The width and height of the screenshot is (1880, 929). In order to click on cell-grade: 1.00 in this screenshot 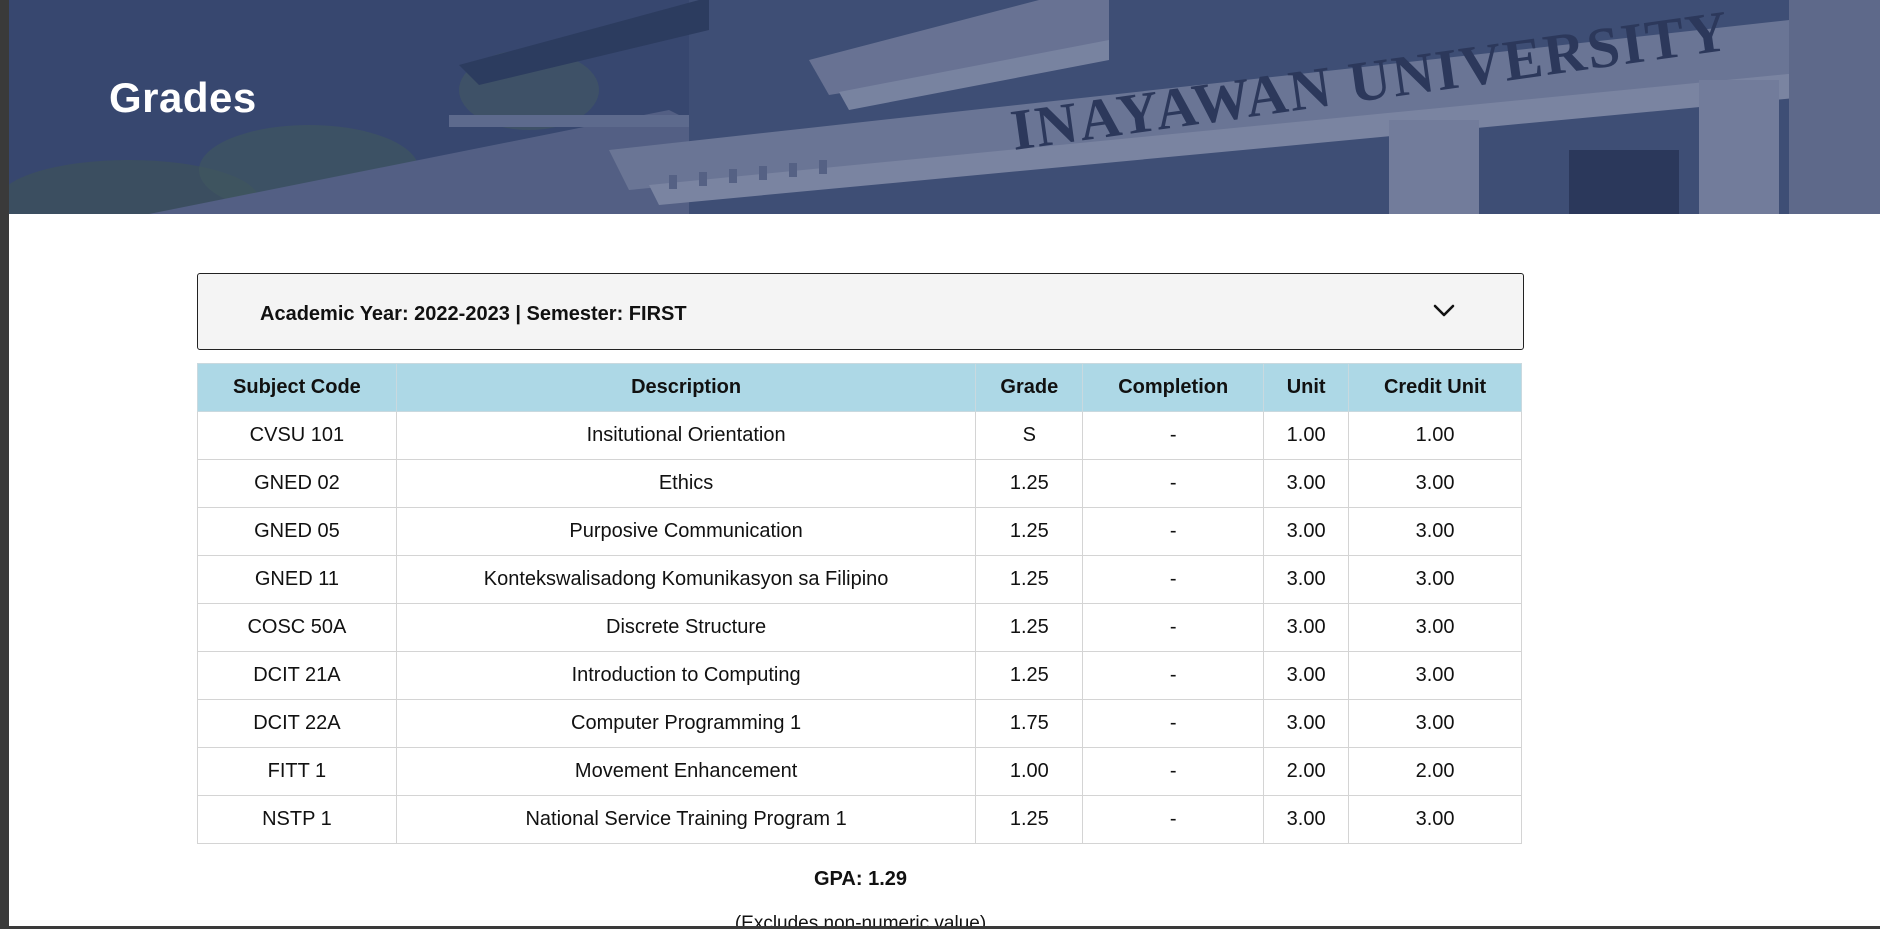, I will do `click(1029, 771)`.